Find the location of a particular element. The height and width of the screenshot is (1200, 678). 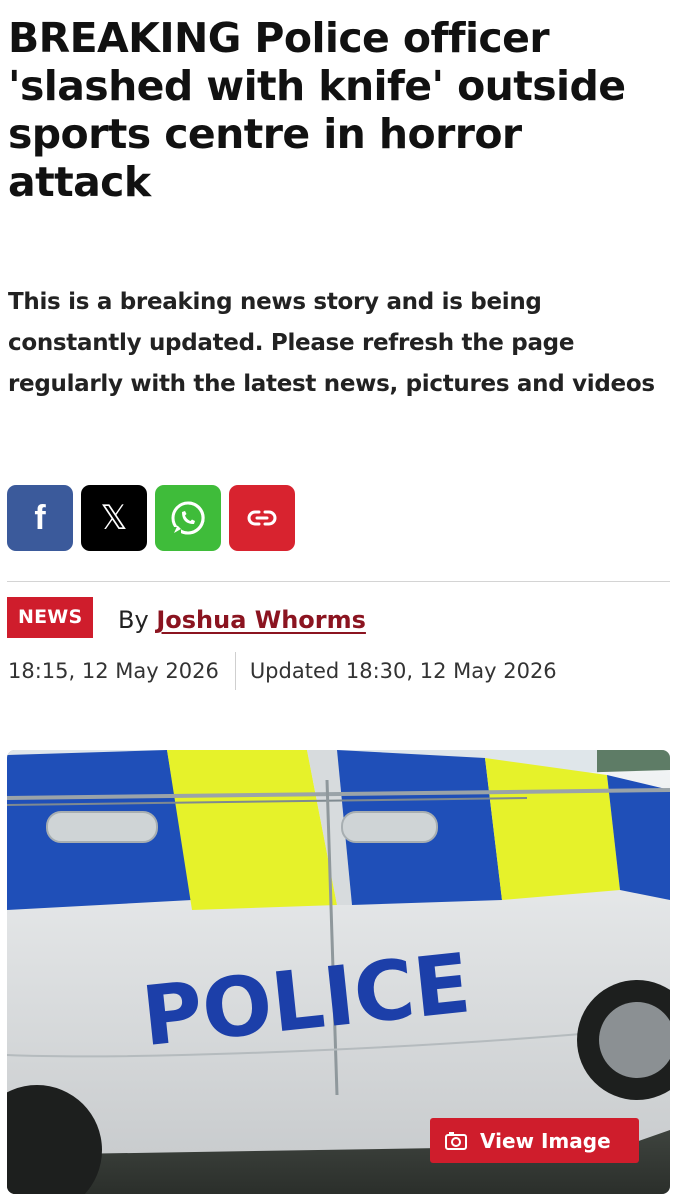

share-link-button is located at coordinates (262, 518).